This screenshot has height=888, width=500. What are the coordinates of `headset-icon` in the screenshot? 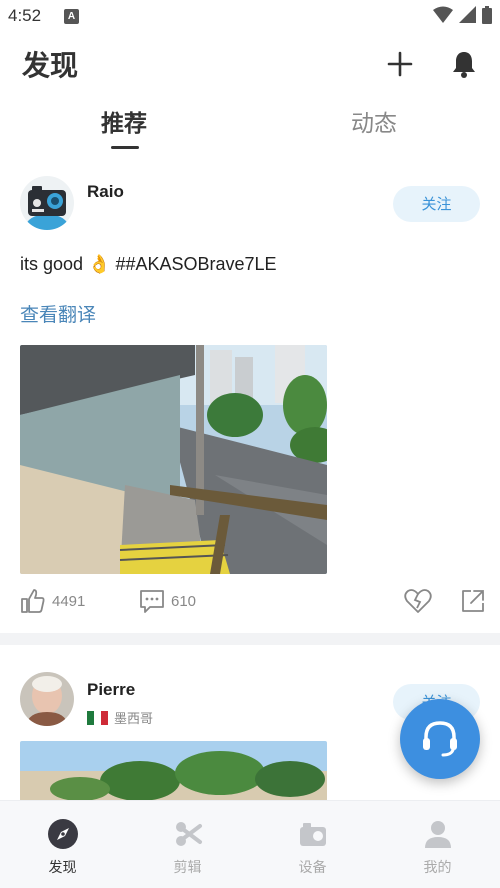 It's located at (440, 739).